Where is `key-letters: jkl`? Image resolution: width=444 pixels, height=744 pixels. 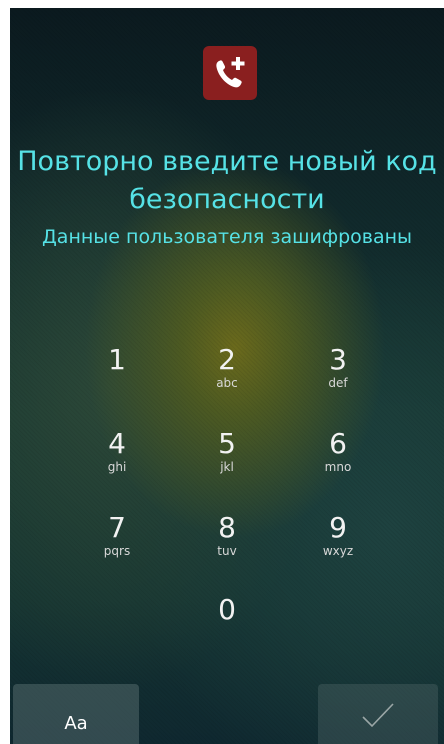 key-letters: jkl is located at coordinates (227, 467).